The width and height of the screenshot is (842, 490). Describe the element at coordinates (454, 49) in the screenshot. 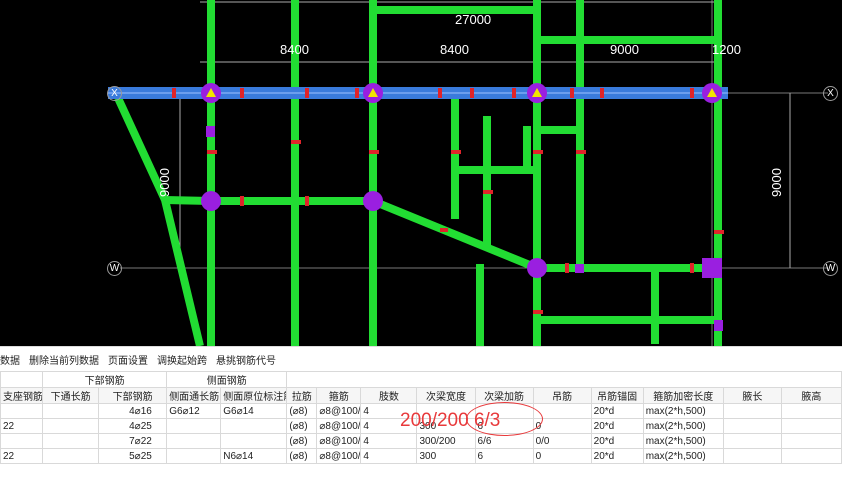

I see `dim-span-2: 8400` at that location.